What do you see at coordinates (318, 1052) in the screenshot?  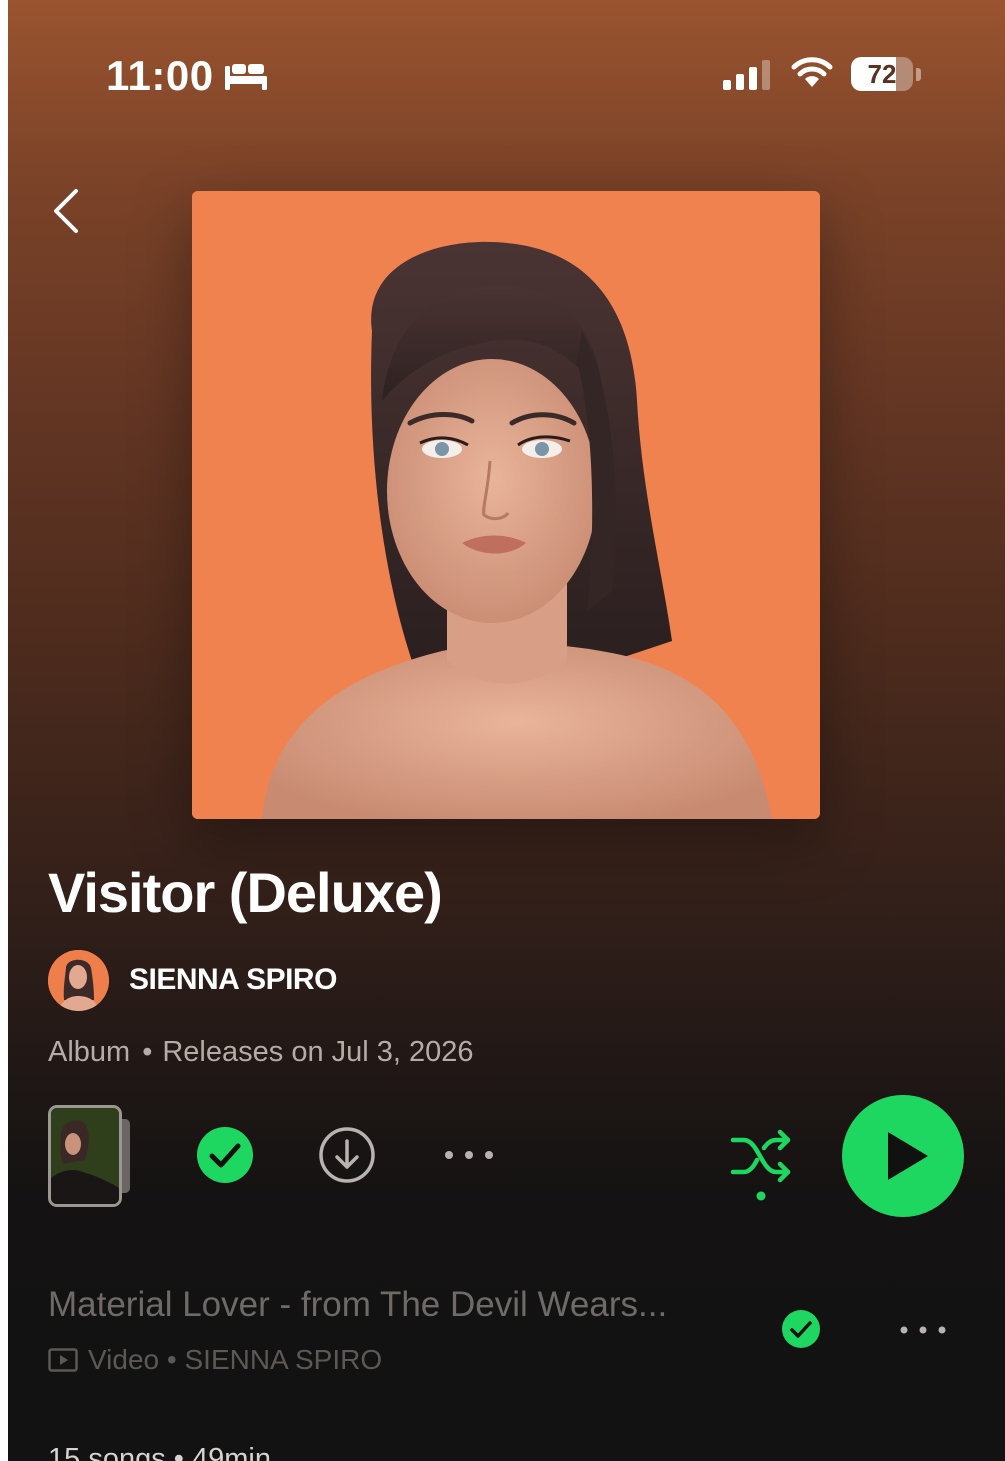 I see `release-date: Releases on Jul 3, 2026` at bounding box center [318, 1052].